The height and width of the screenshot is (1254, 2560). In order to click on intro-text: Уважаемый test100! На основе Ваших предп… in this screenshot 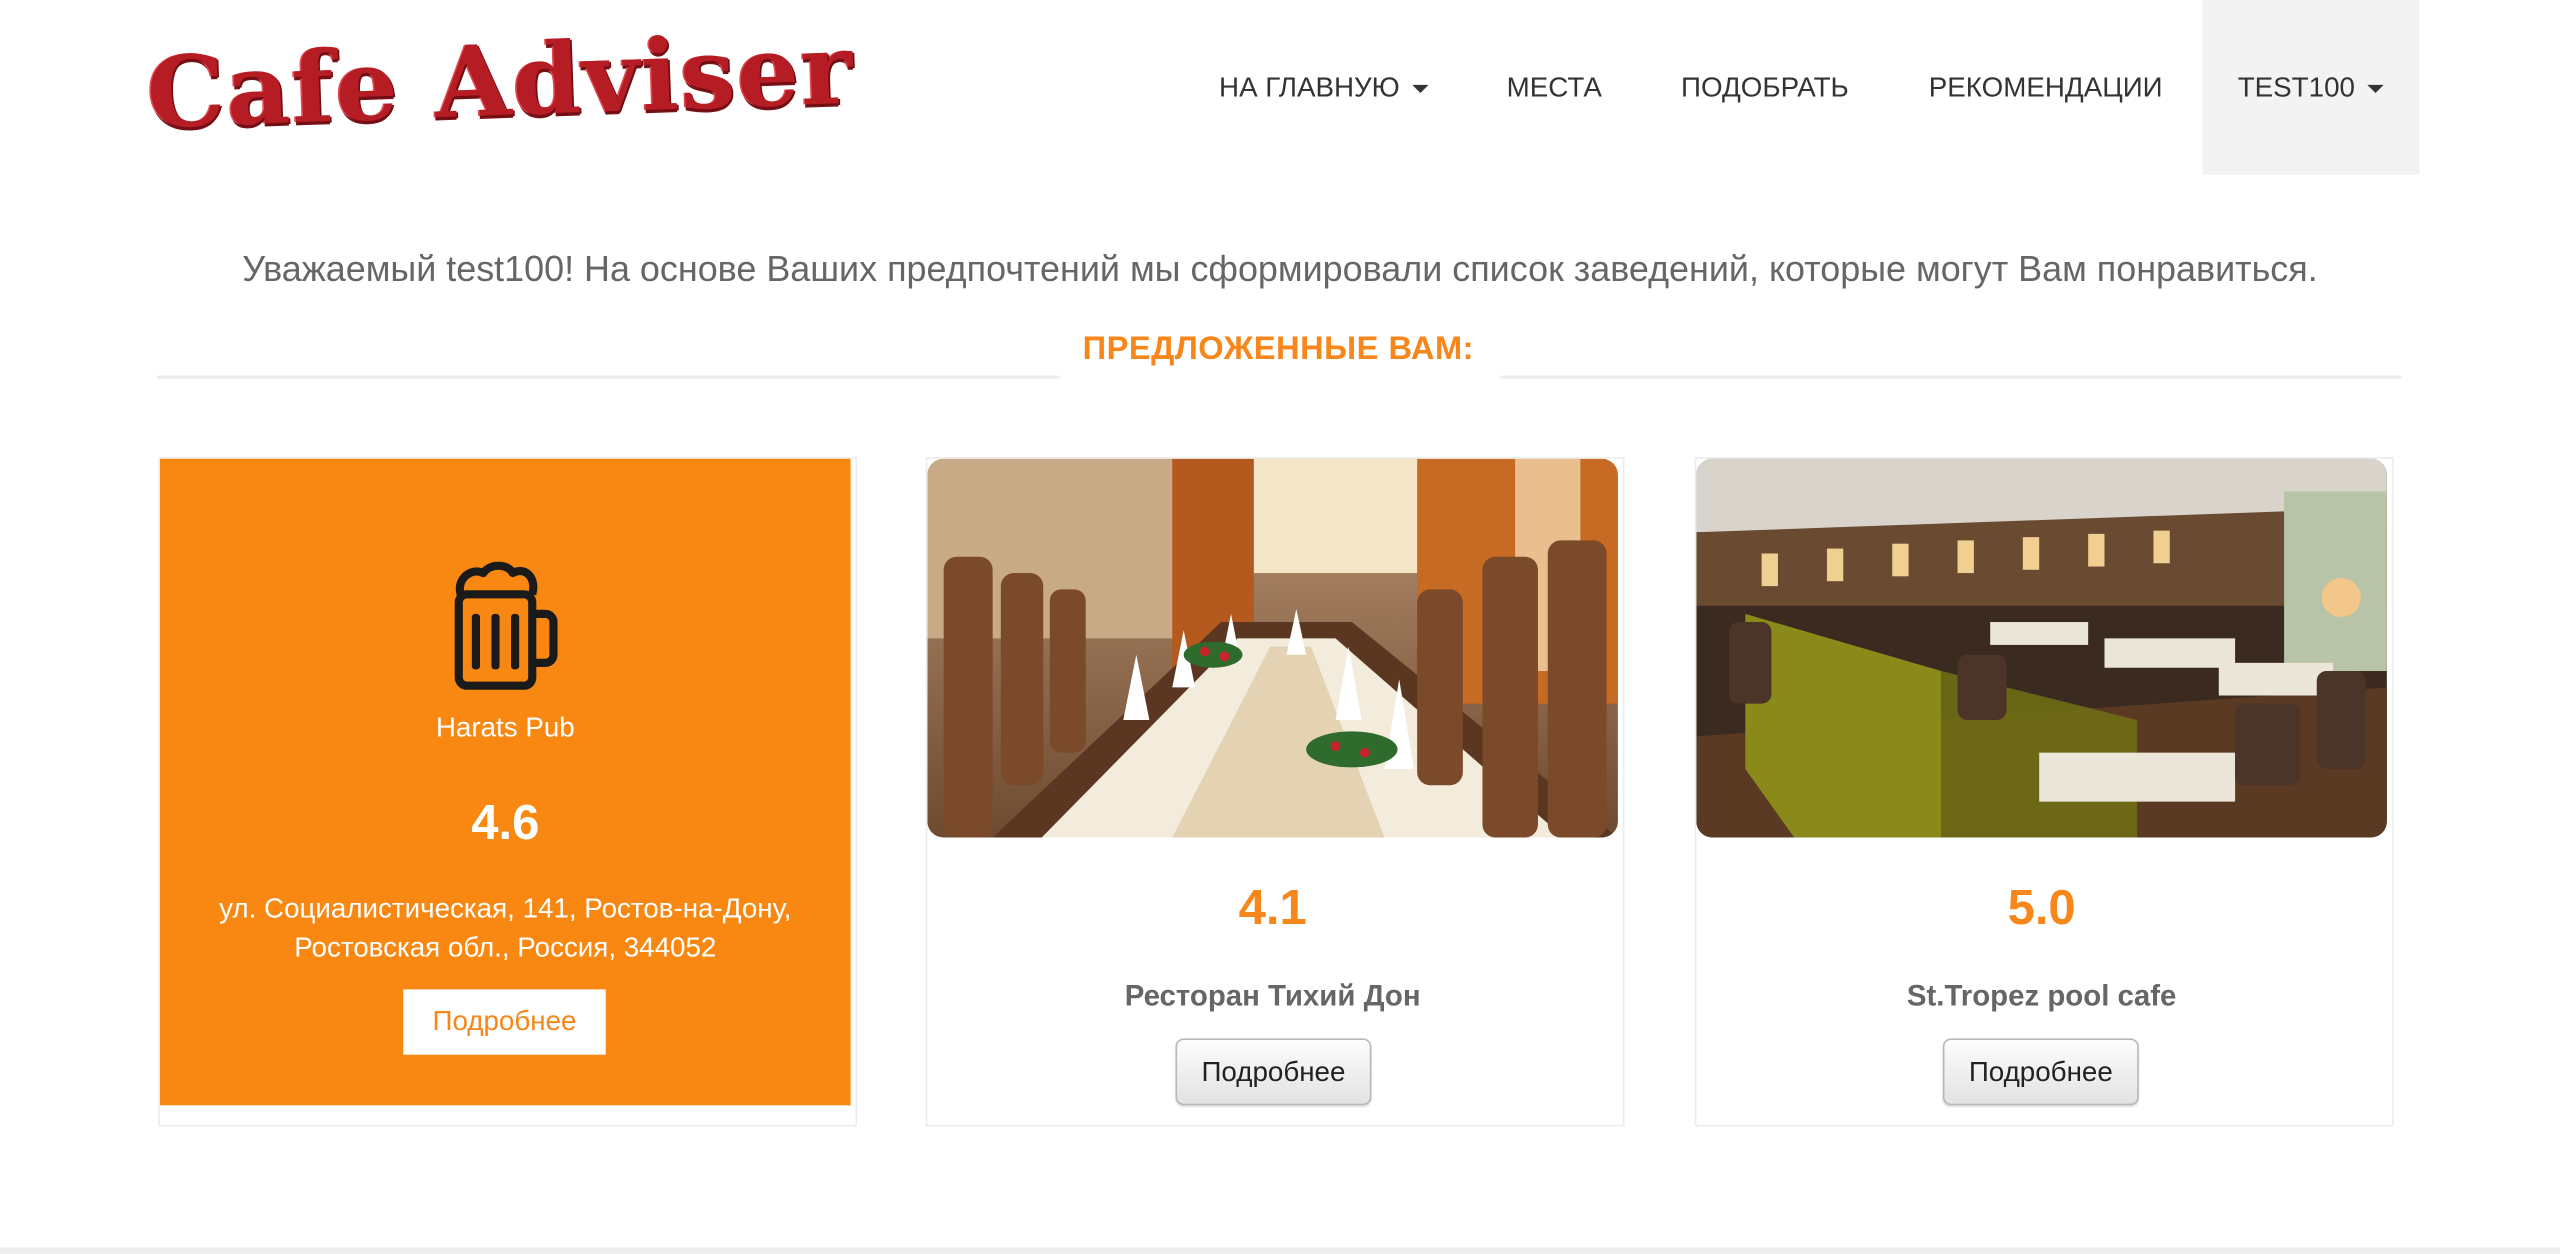, I will do `click(1280, 268)`.